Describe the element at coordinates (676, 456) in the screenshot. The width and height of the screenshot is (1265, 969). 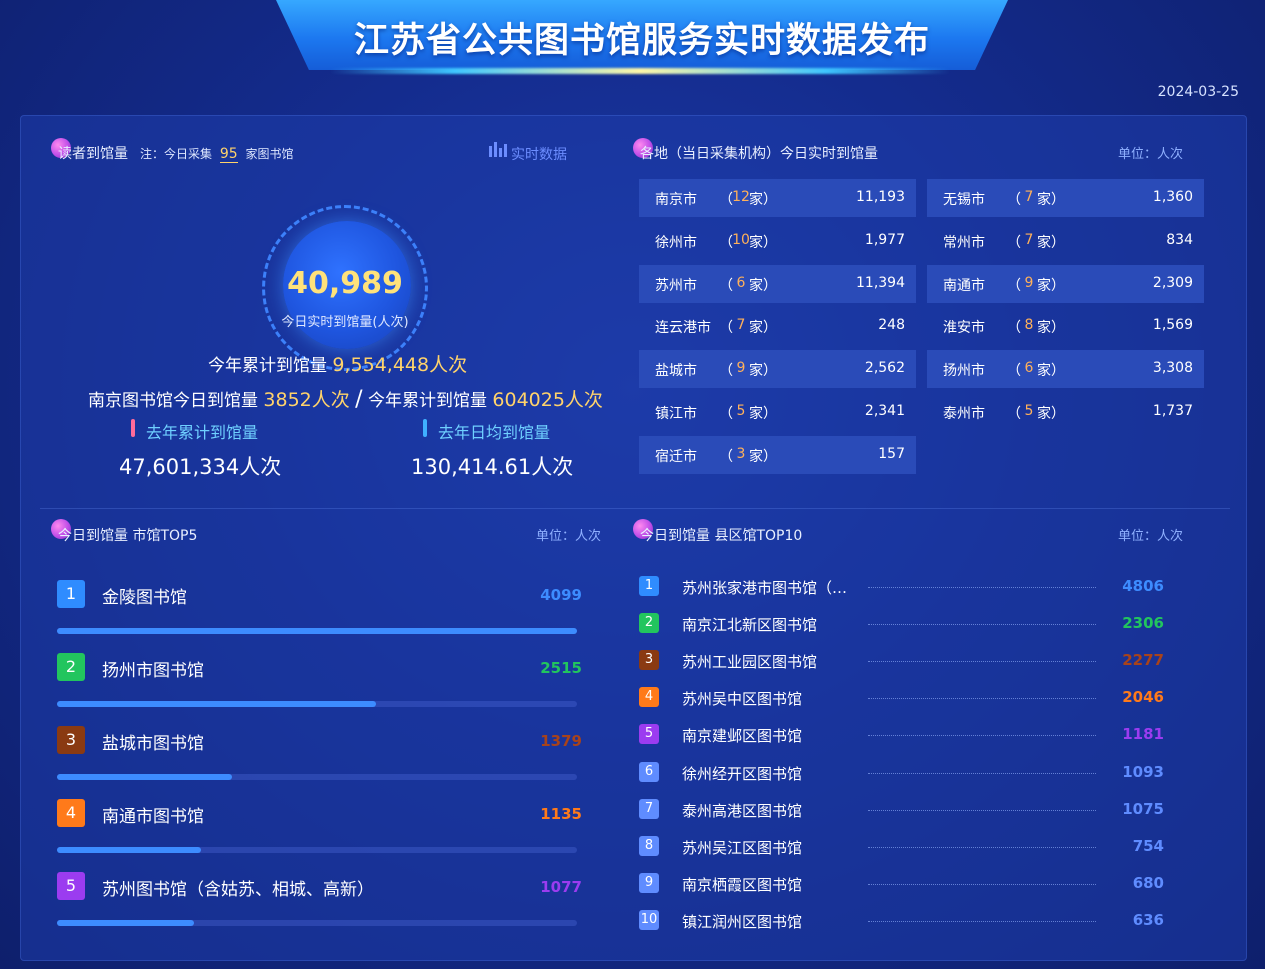
I see `city-name: 宿迁市` at that location.